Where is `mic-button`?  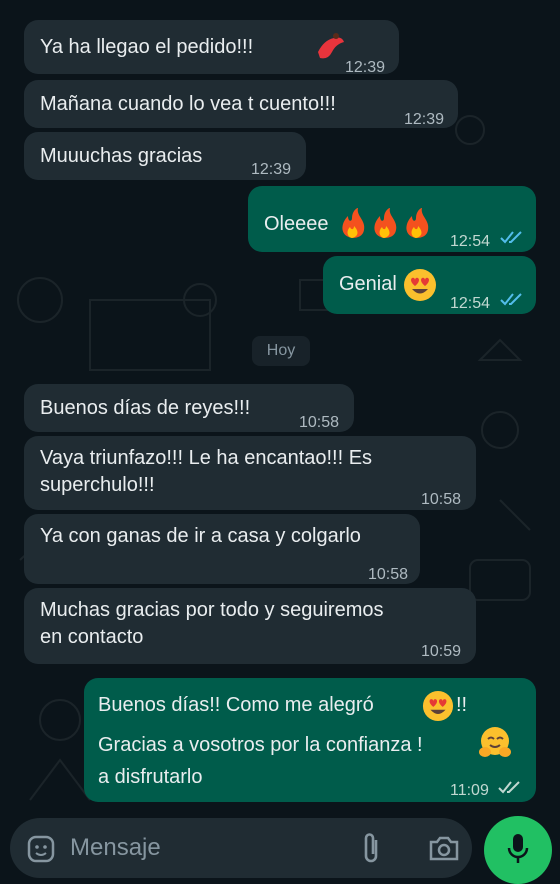
mic-button is located at coordinates (518, 850).